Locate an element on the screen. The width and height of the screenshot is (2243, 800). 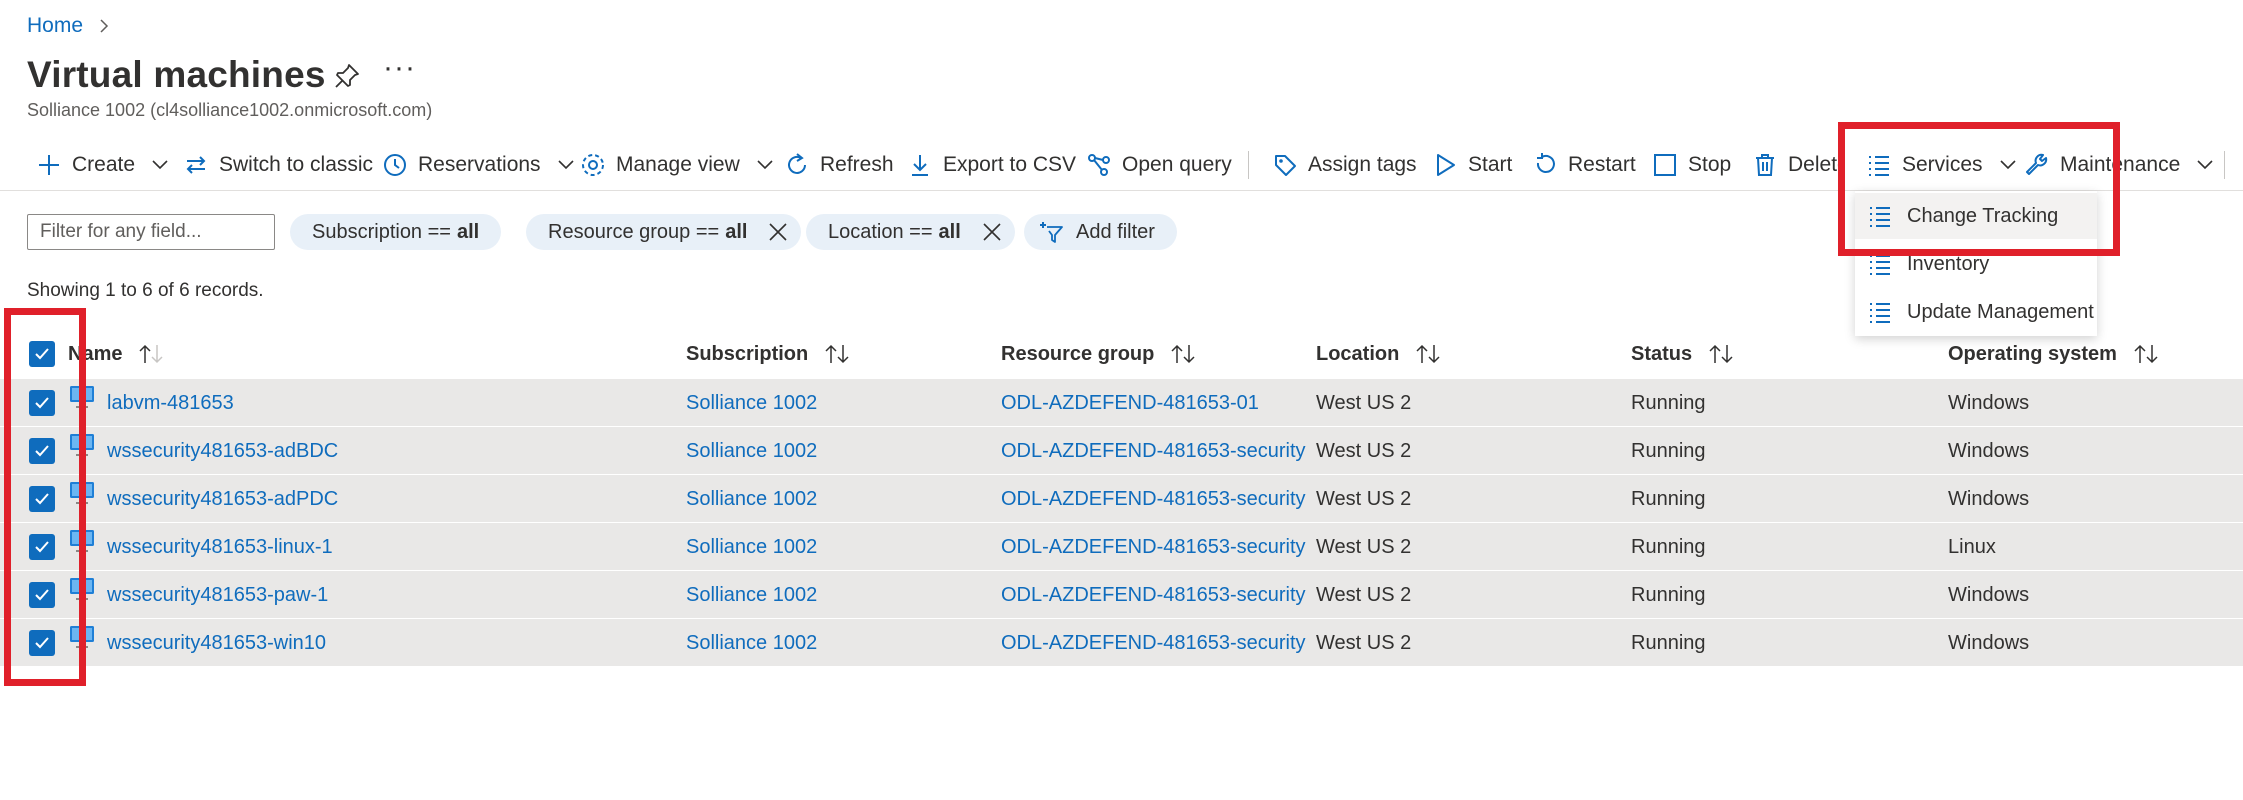
vm-name-link: labvm-481653 is located at coordinates (170, 403).